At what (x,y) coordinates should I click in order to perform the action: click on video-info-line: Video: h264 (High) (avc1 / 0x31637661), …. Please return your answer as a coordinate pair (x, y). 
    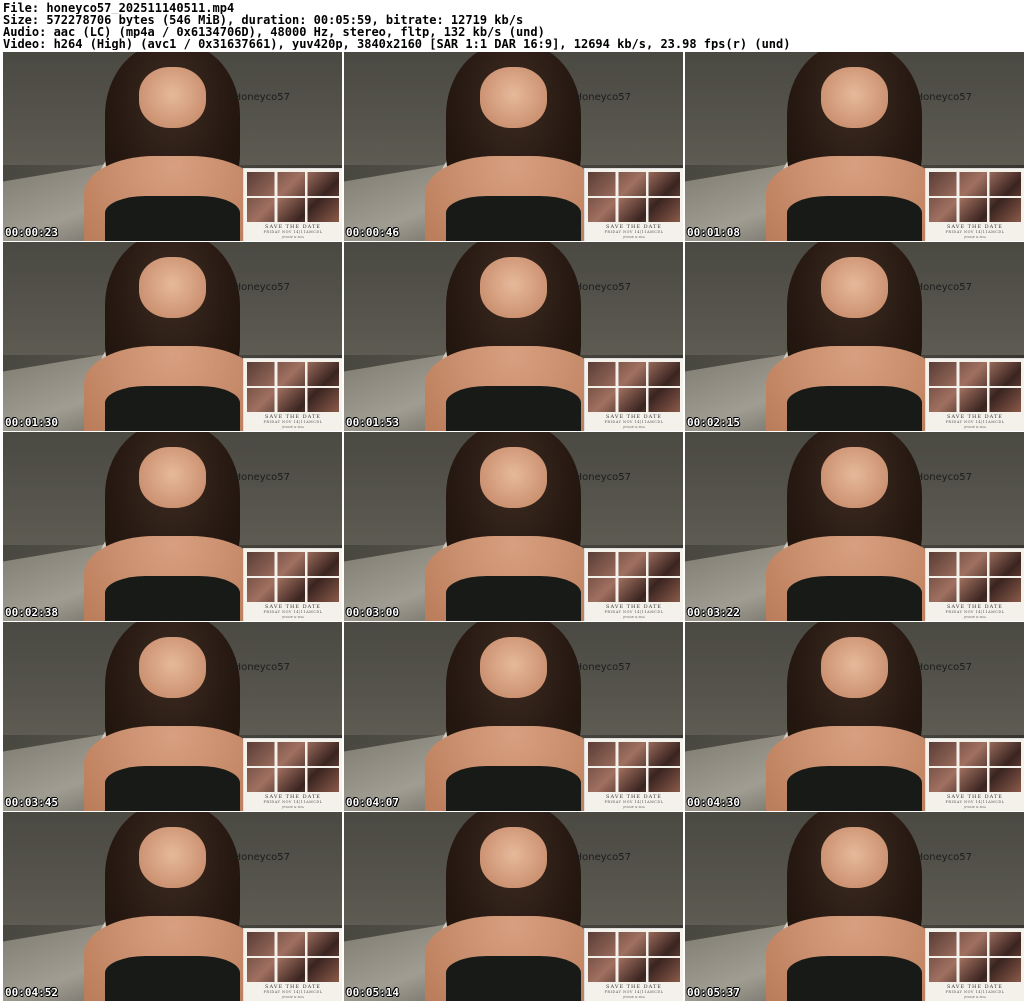
    Looking at the image, I should click on (397, 44).